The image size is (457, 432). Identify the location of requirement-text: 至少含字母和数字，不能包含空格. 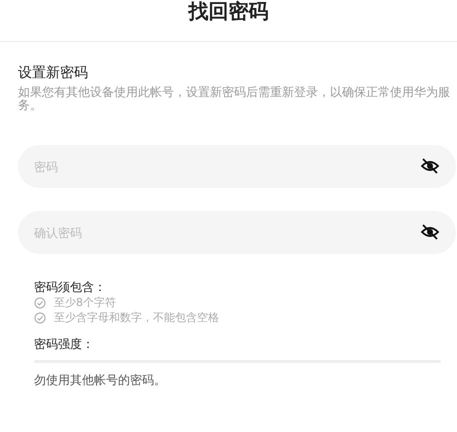
(136, 317).